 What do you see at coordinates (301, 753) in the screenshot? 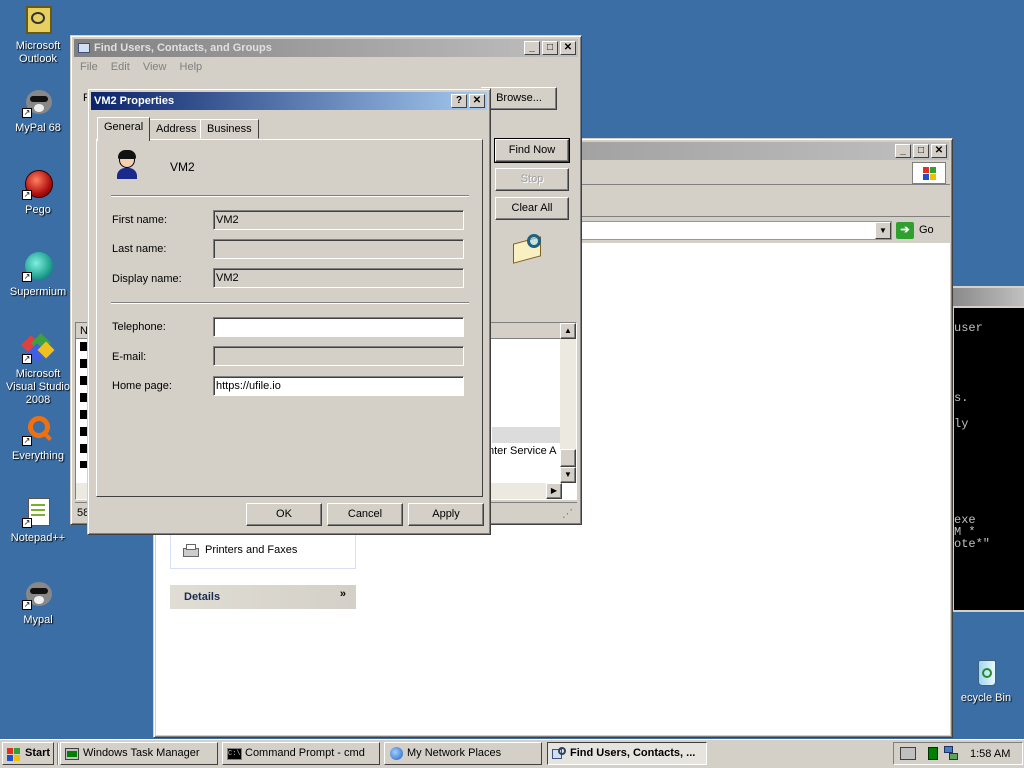
I see `taskbar-button-cmd: C:\ Command Prompt - cmd` at bounding box center [301, 753].